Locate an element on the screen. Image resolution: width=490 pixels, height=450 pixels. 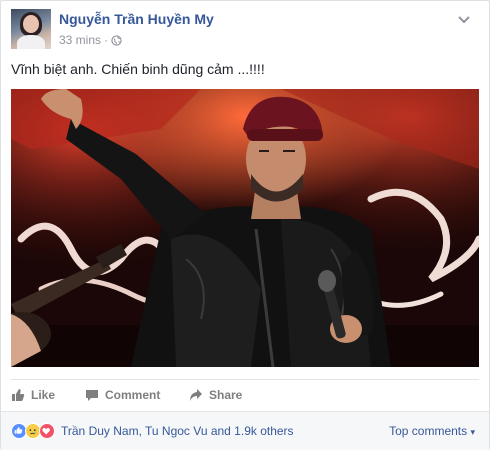
thumbs-up-icon is located at coordinates (18, 395).